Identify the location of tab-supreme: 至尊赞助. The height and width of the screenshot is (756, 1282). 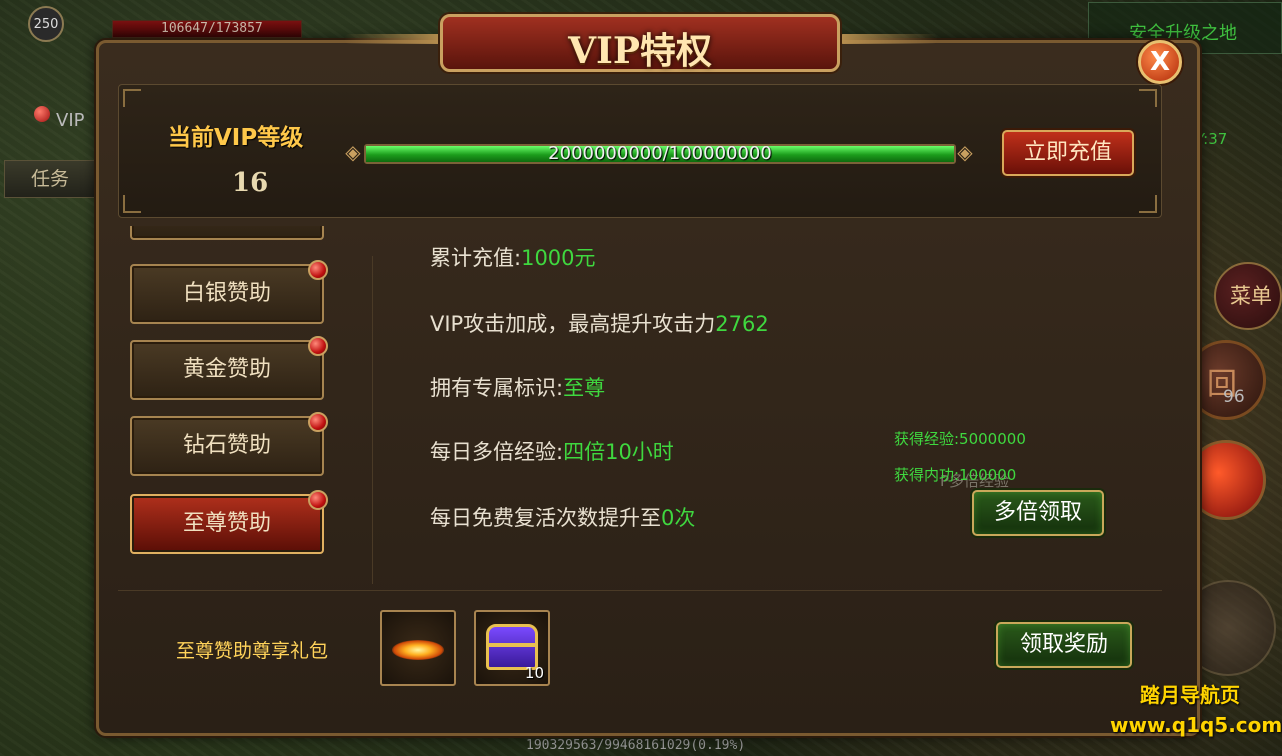
(229, 522).